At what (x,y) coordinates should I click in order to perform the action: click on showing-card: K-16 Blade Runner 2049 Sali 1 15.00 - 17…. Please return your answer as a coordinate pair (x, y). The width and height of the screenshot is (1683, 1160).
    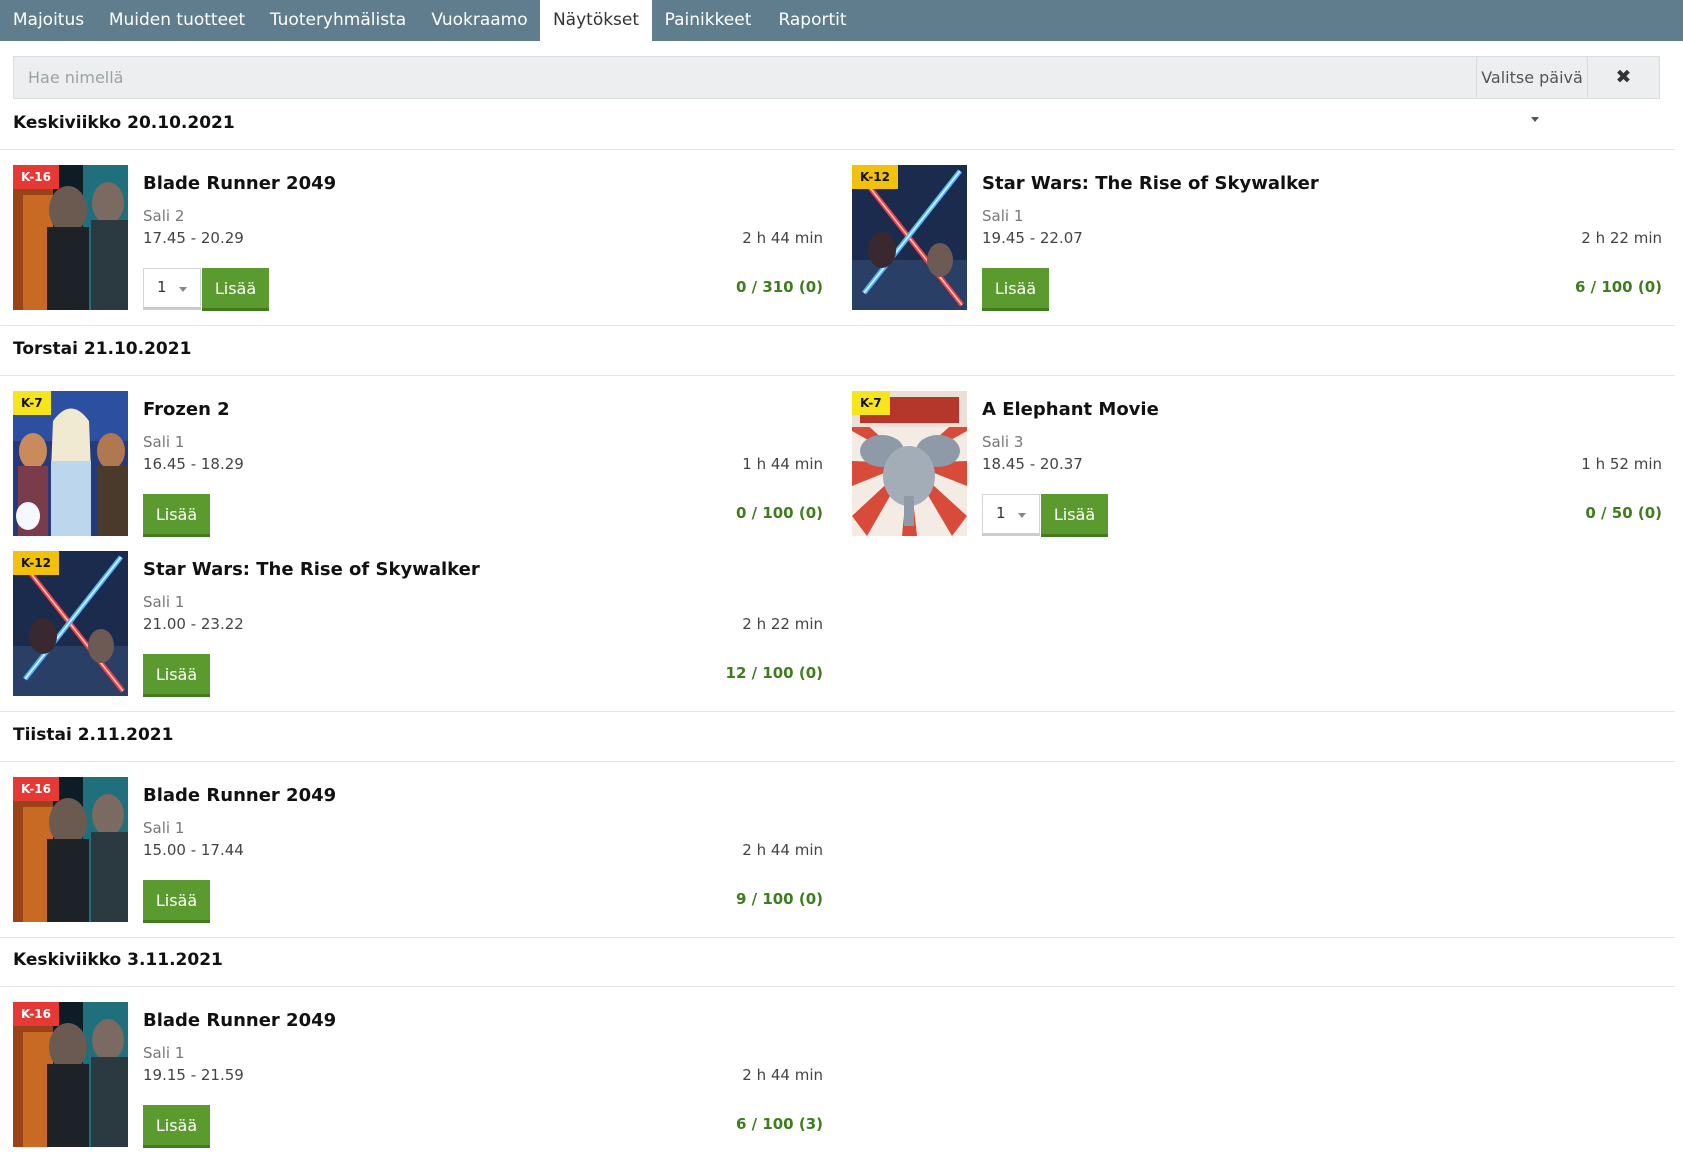
    Looking at the image, I should click on (418, 850).